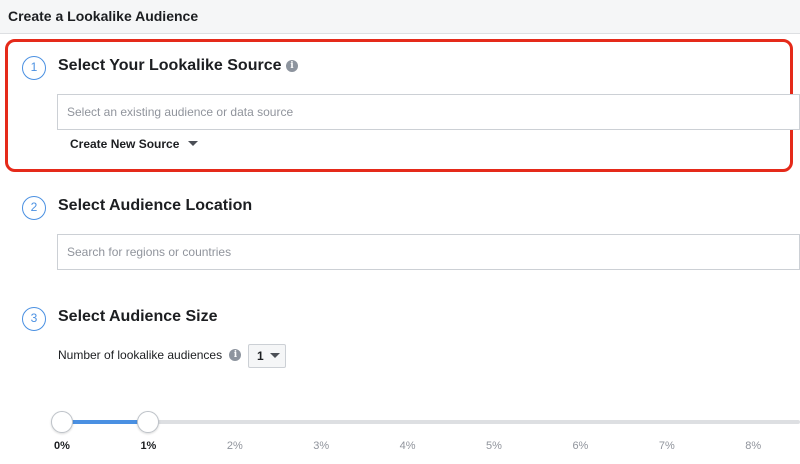 The width and height of the screenshot is (800, 464). Describe the element at coordinates (34, 68) in the screenshot. I see `step-number-1: 1` at that location.